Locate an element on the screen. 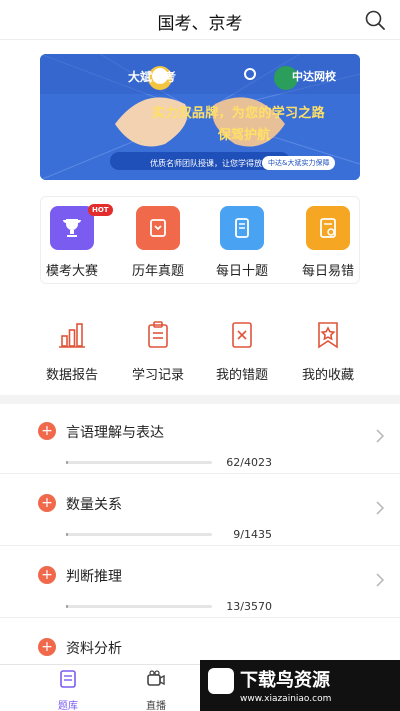  feature-label: 模考大赛 is located at coordinates (71, 271).